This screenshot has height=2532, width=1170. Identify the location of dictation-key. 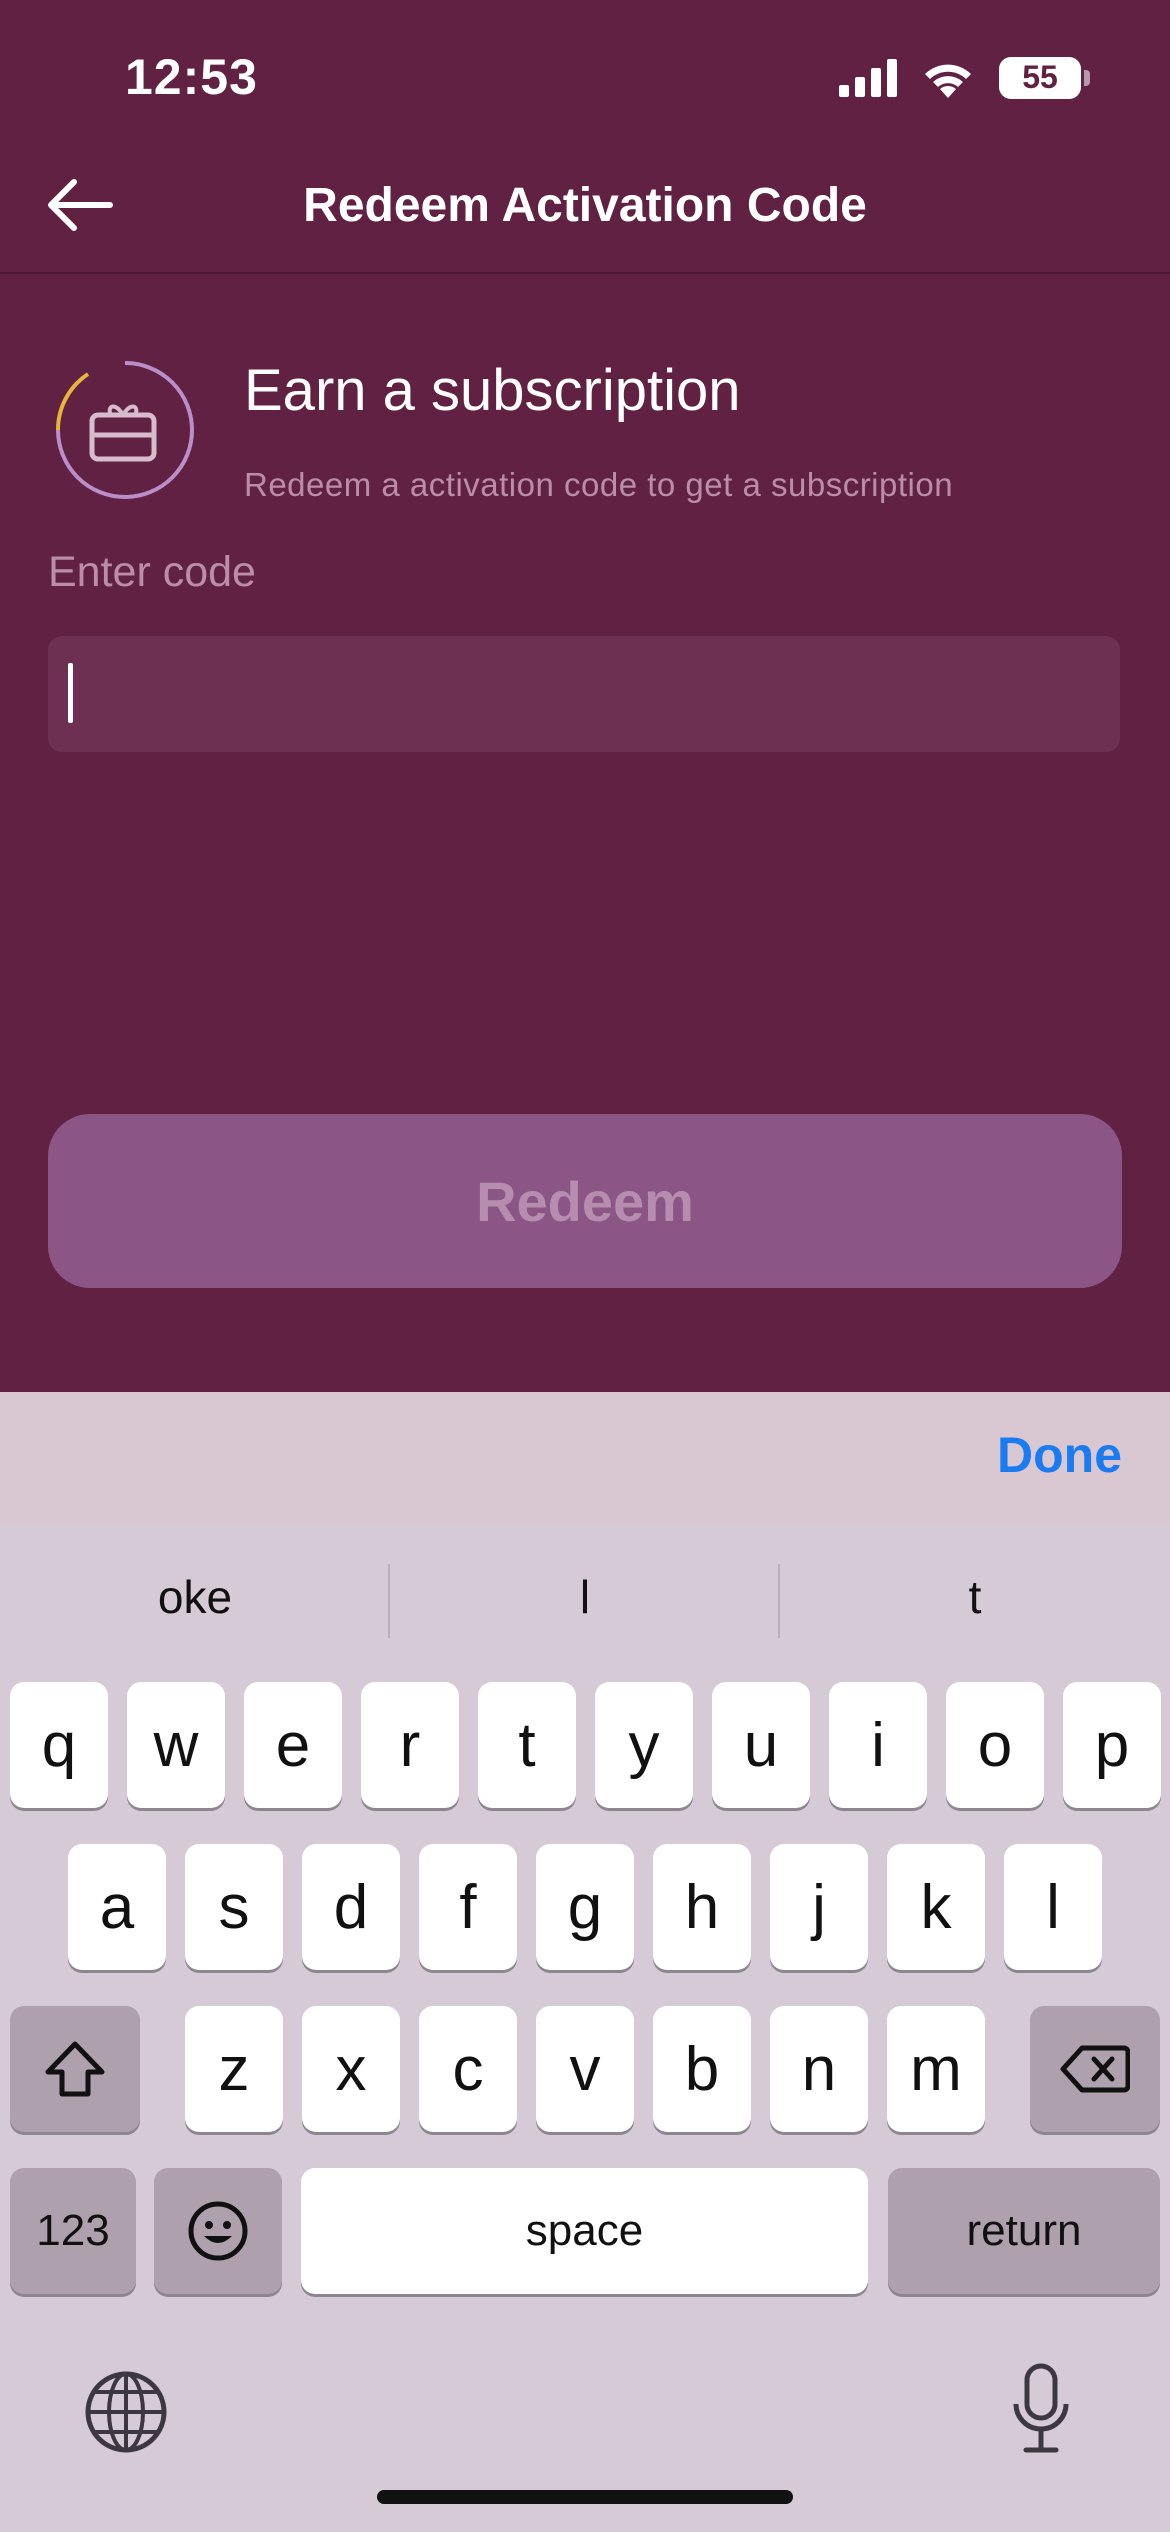
(1041, 2409).